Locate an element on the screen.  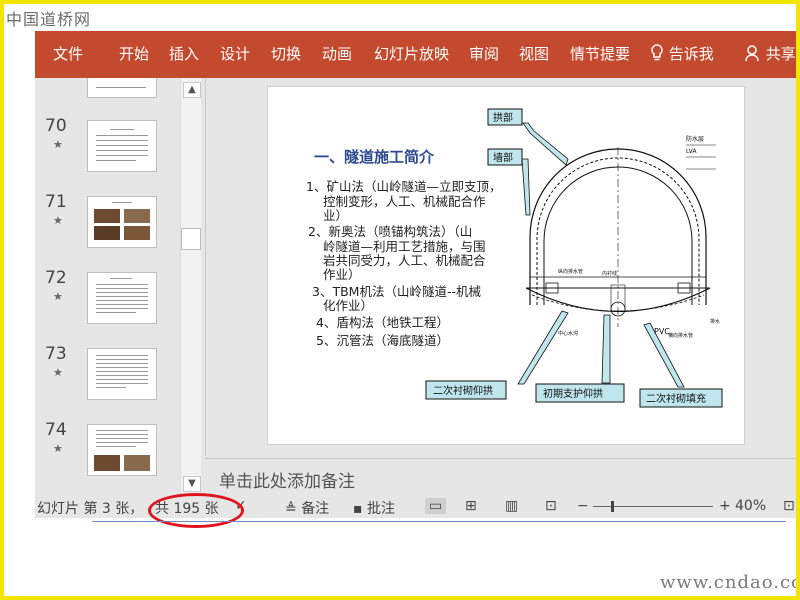
tell-me-button: 告诉我 is located at coordinates (682, 54).